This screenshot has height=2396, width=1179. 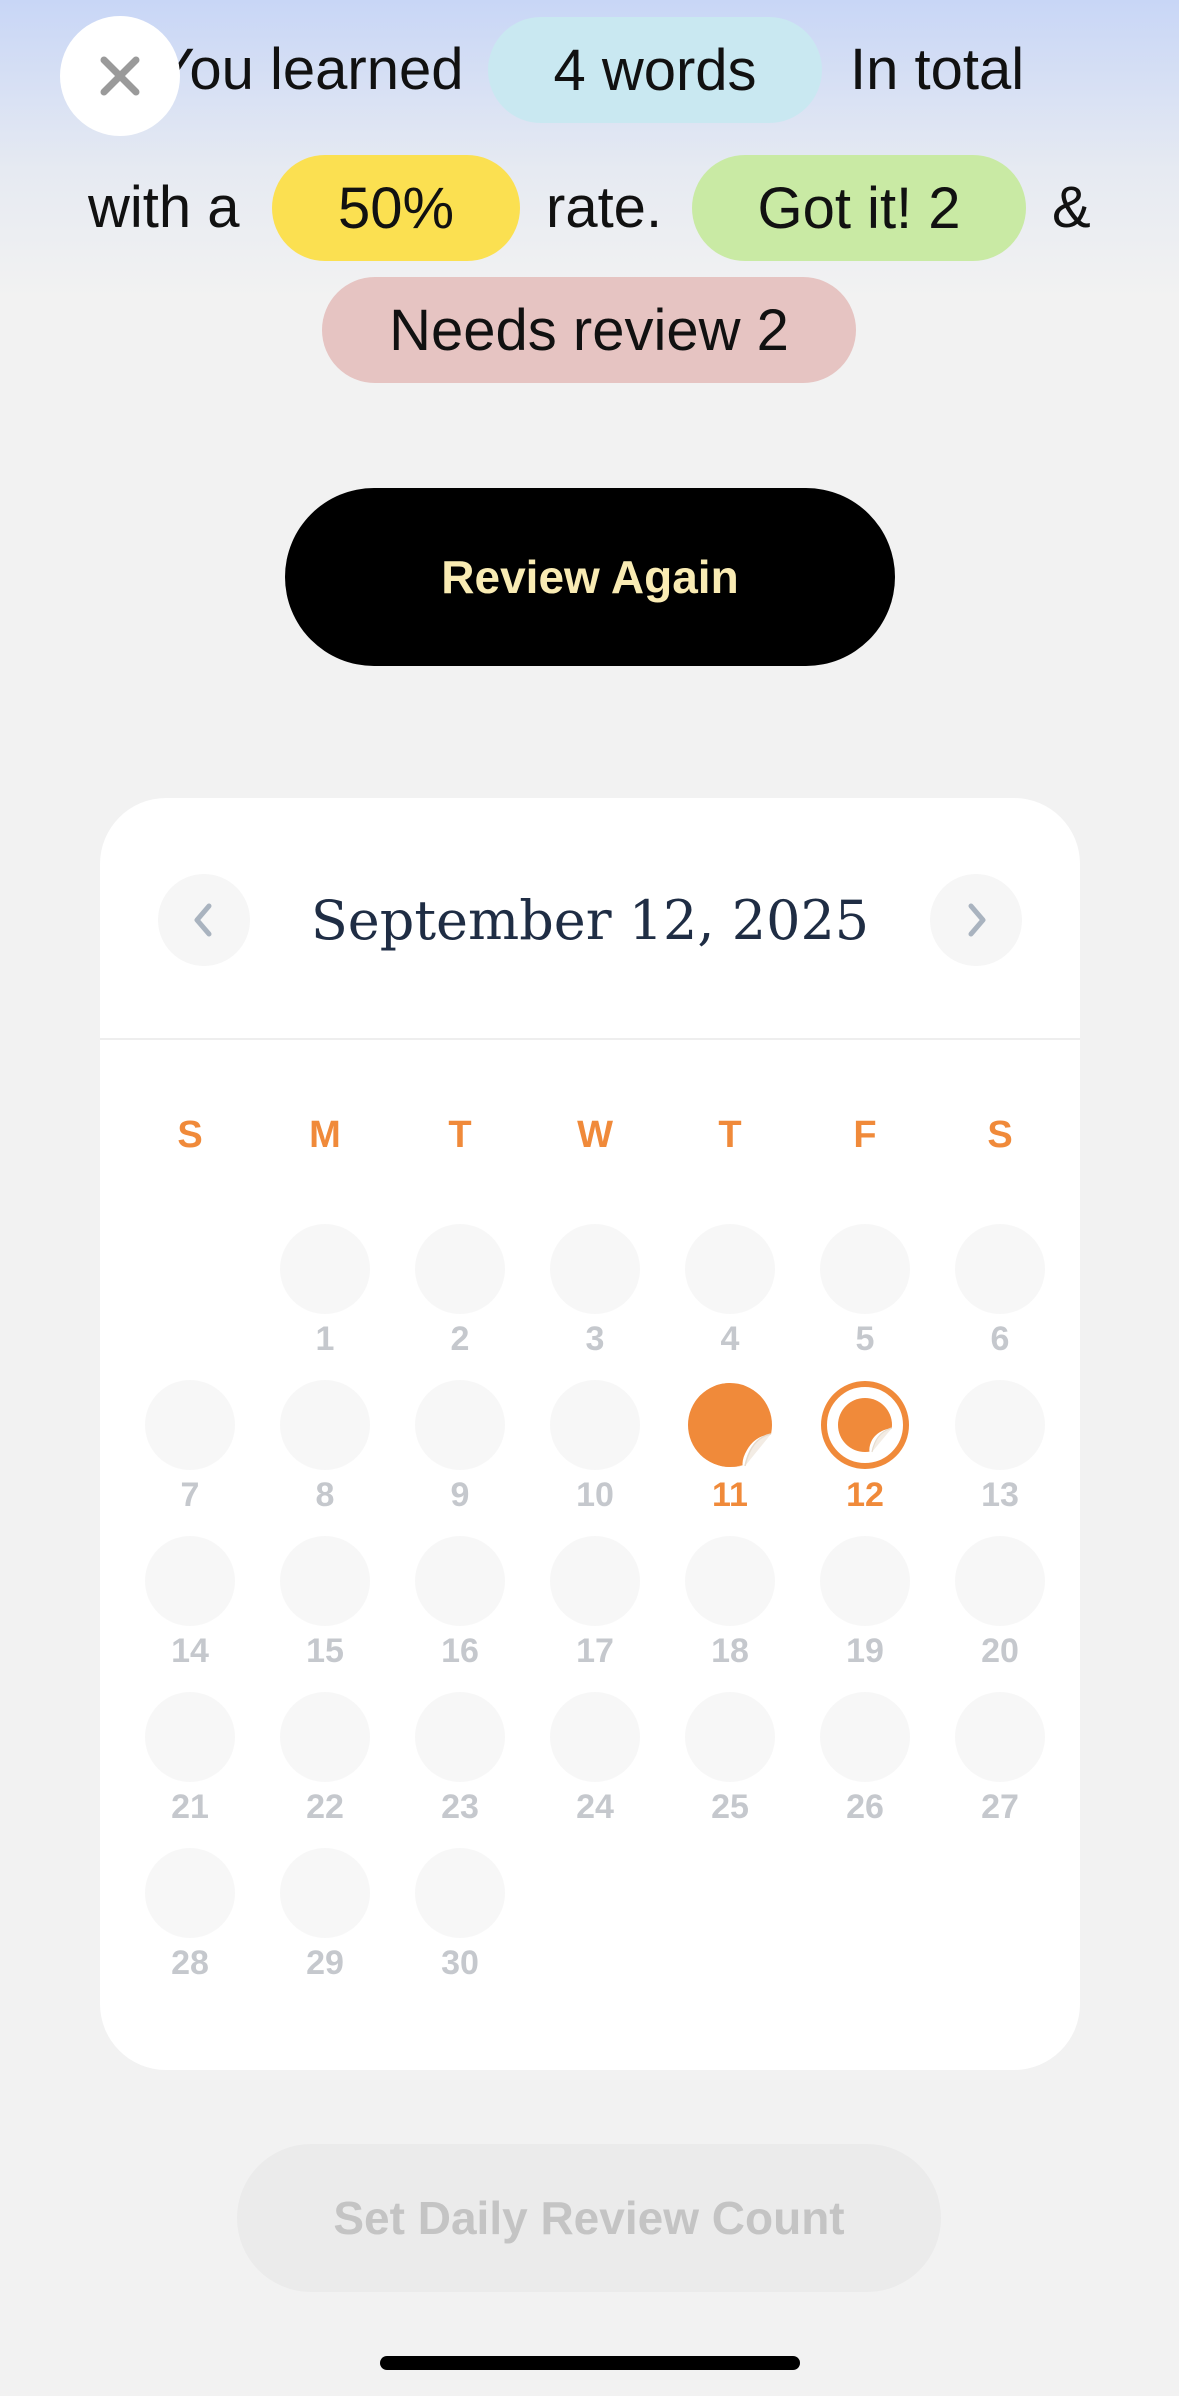 I want to click on words-learned-badge: 4 words, so click(x=655, y=70).